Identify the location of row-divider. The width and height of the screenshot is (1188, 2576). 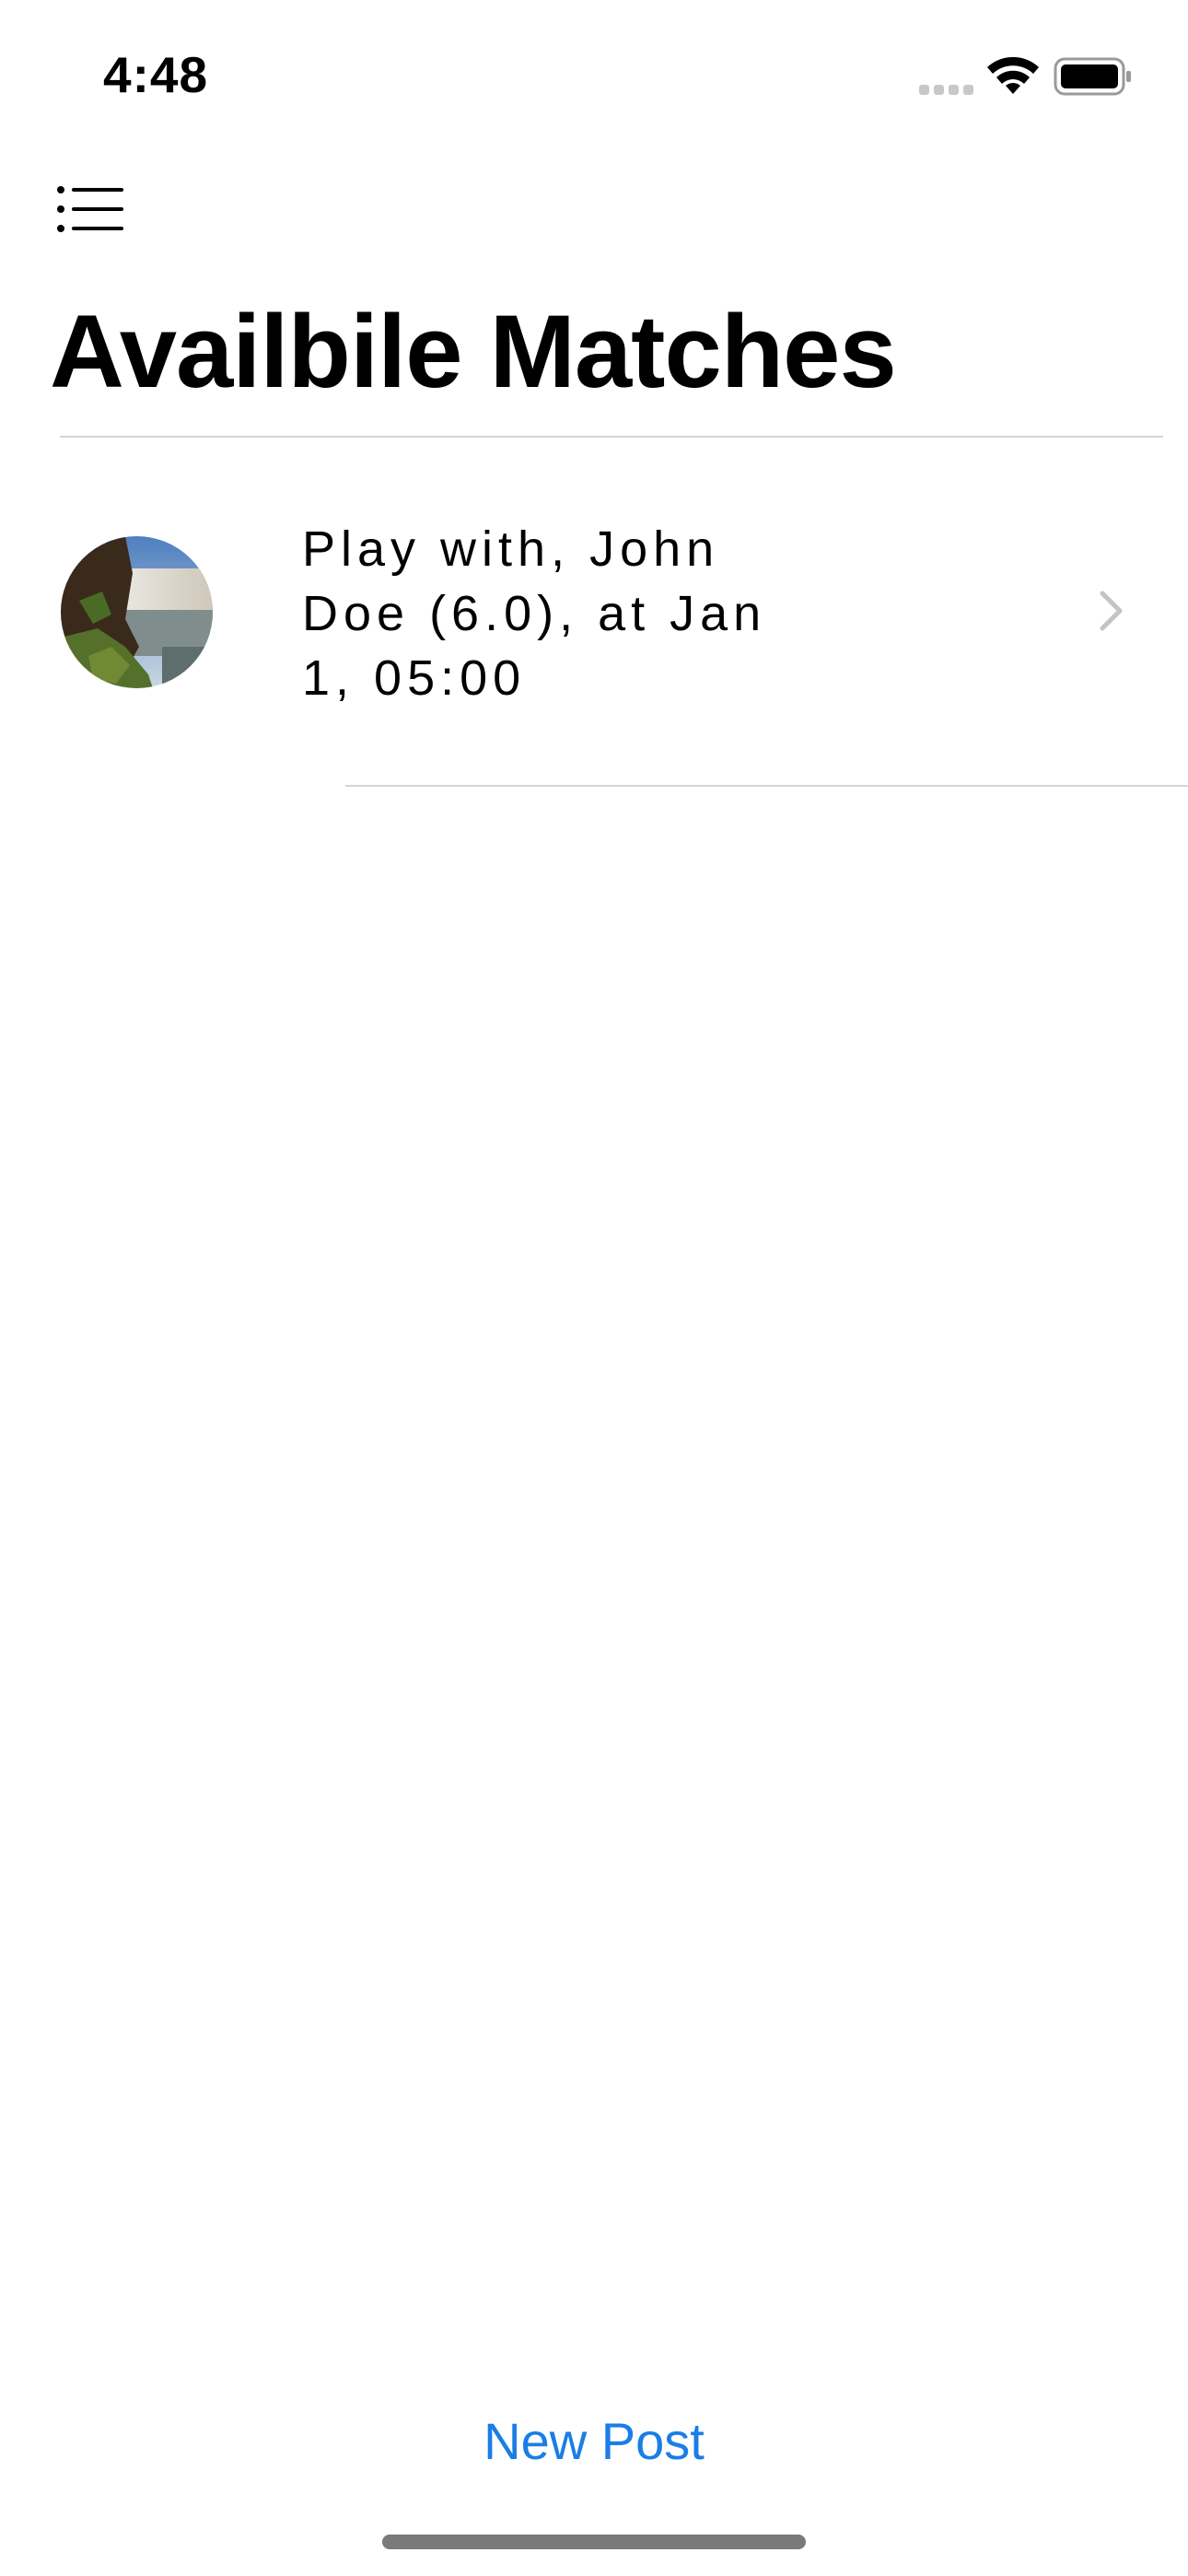
(766, 786).